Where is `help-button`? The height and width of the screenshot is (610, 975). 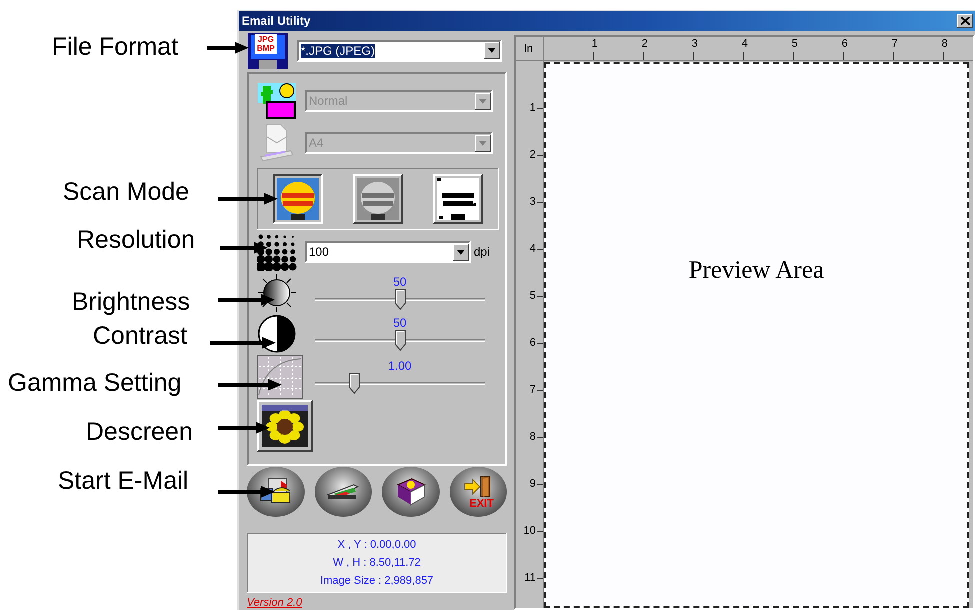 help-button is located at coordinates (411, 492).